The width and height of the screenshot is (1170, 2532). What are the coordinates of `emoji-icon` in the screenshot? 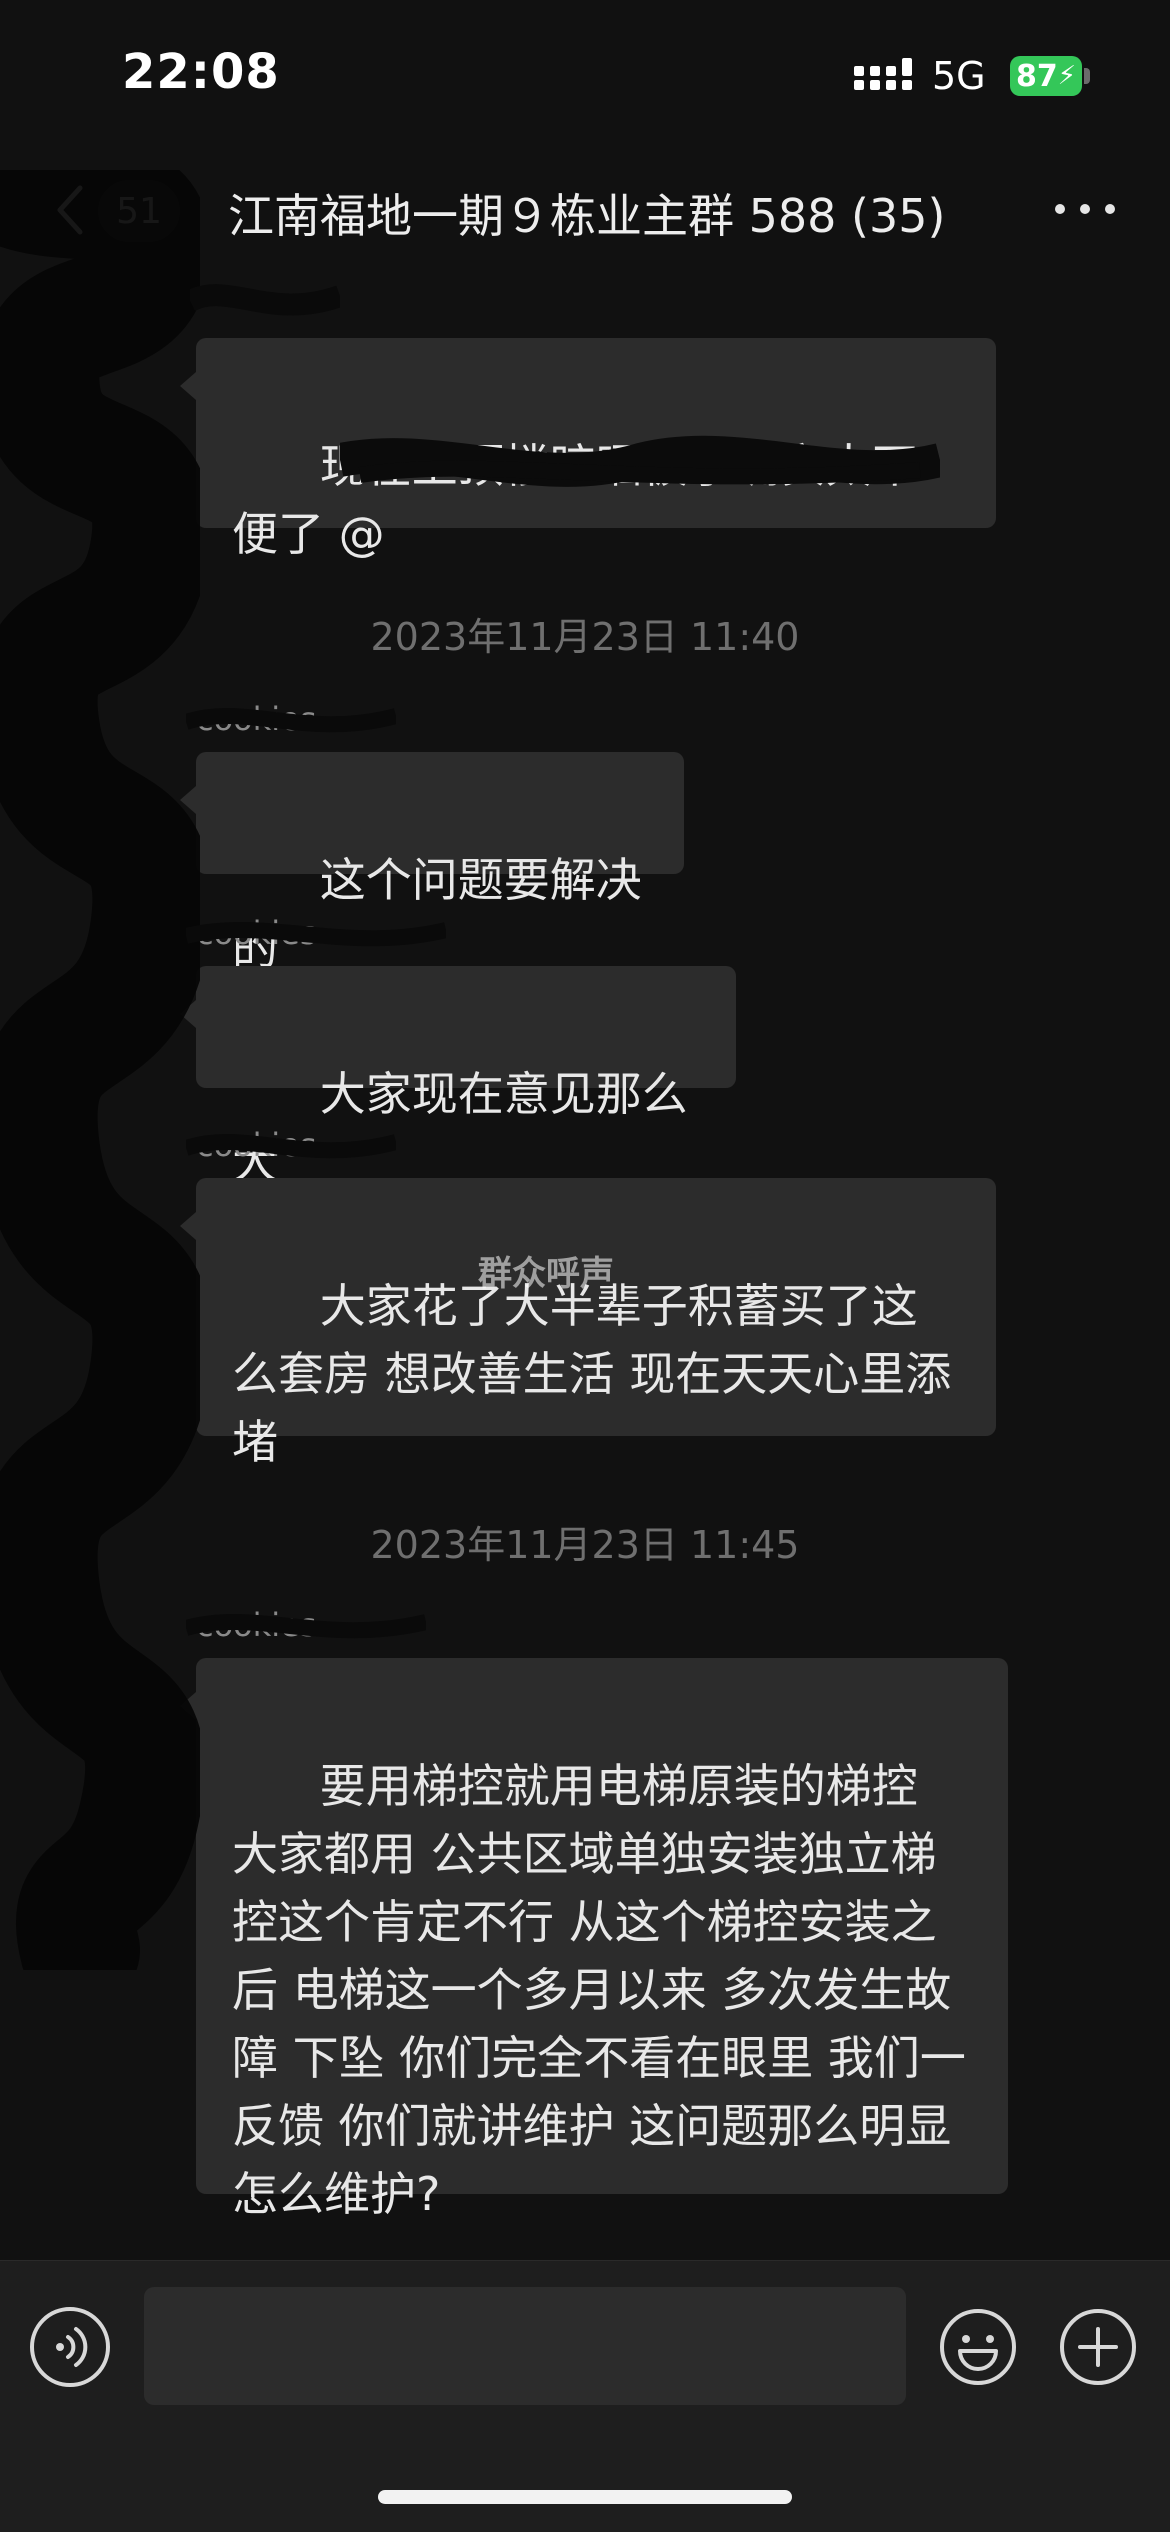 It's located at (978, 2347).